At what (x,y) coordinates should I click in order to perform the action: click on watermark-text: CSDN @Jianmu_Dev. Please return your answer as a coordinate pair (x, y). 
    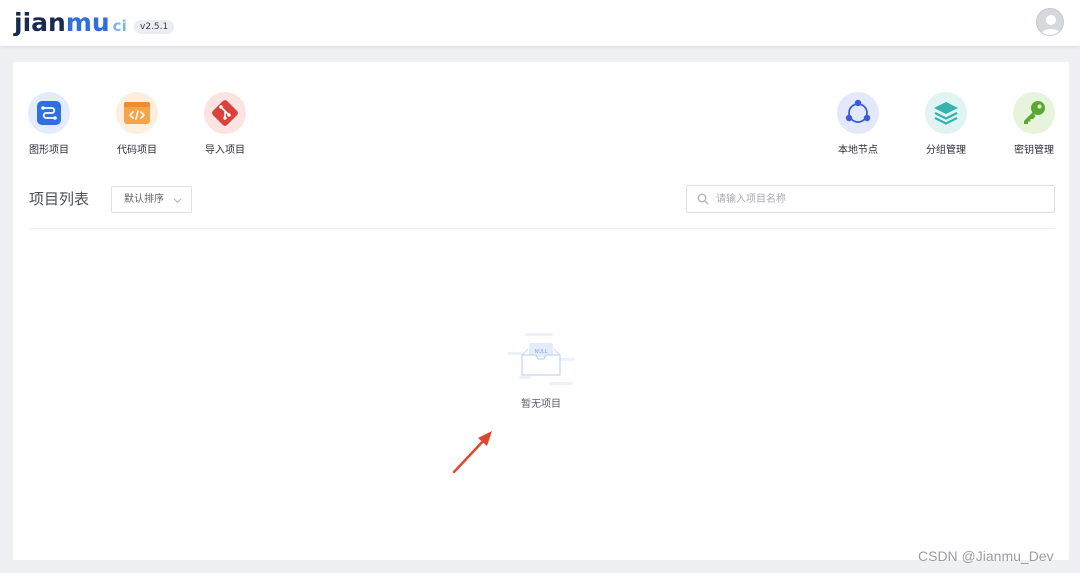
    Looking at the image, I should click on (986, 556).